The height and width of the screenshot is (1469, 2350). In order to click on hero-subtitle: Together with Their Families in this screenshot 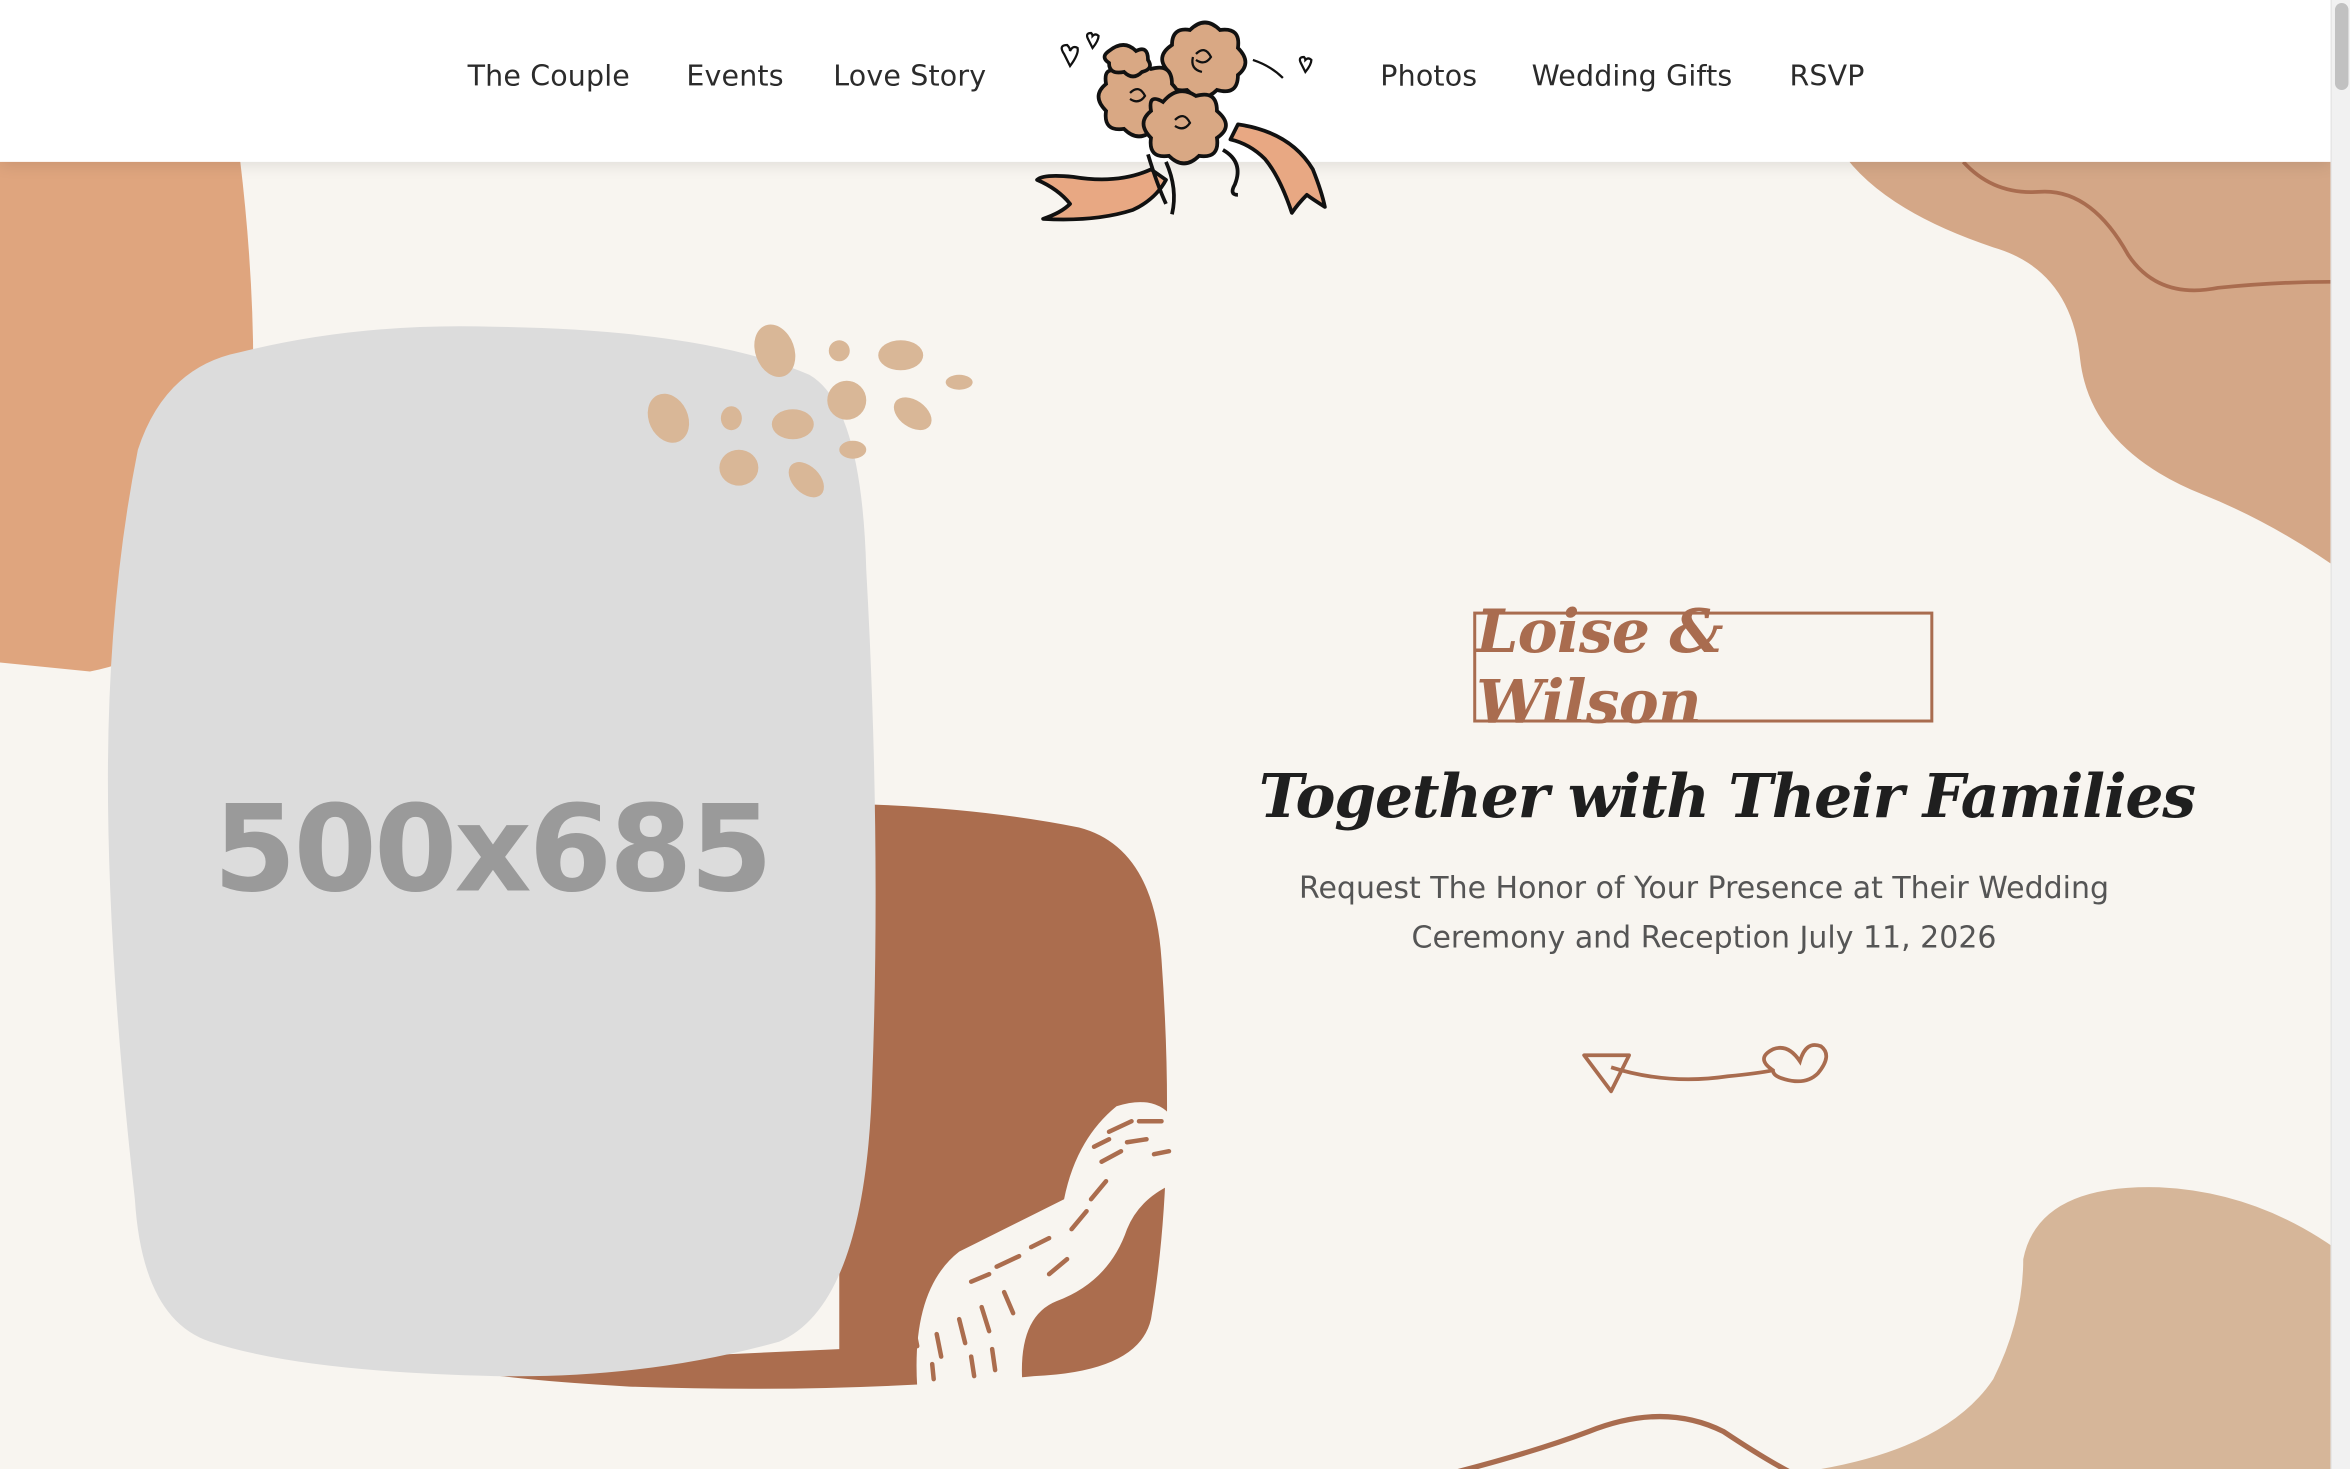, I will do `click(1727, 796)`.